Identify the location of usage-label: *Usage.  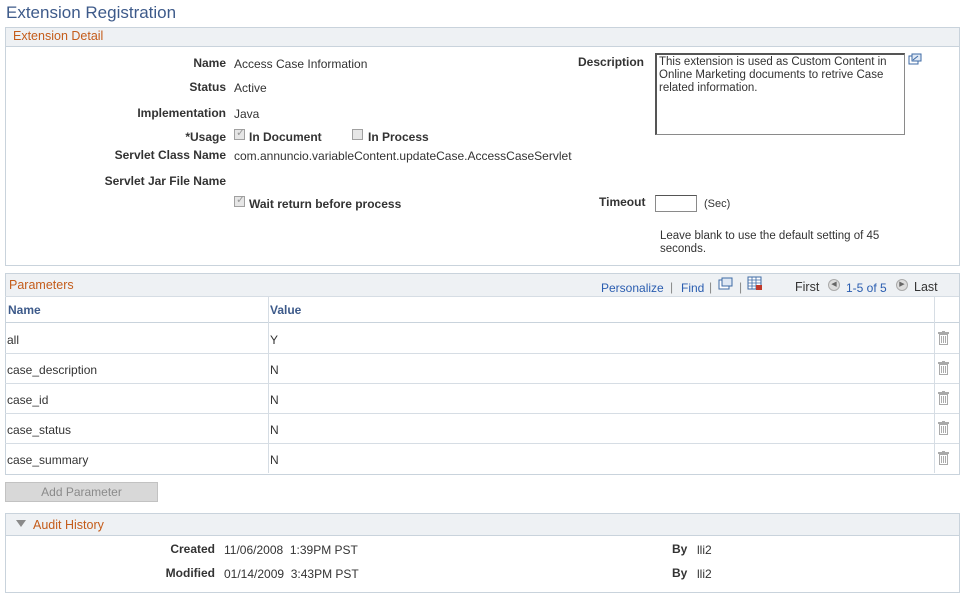
(205, 137).